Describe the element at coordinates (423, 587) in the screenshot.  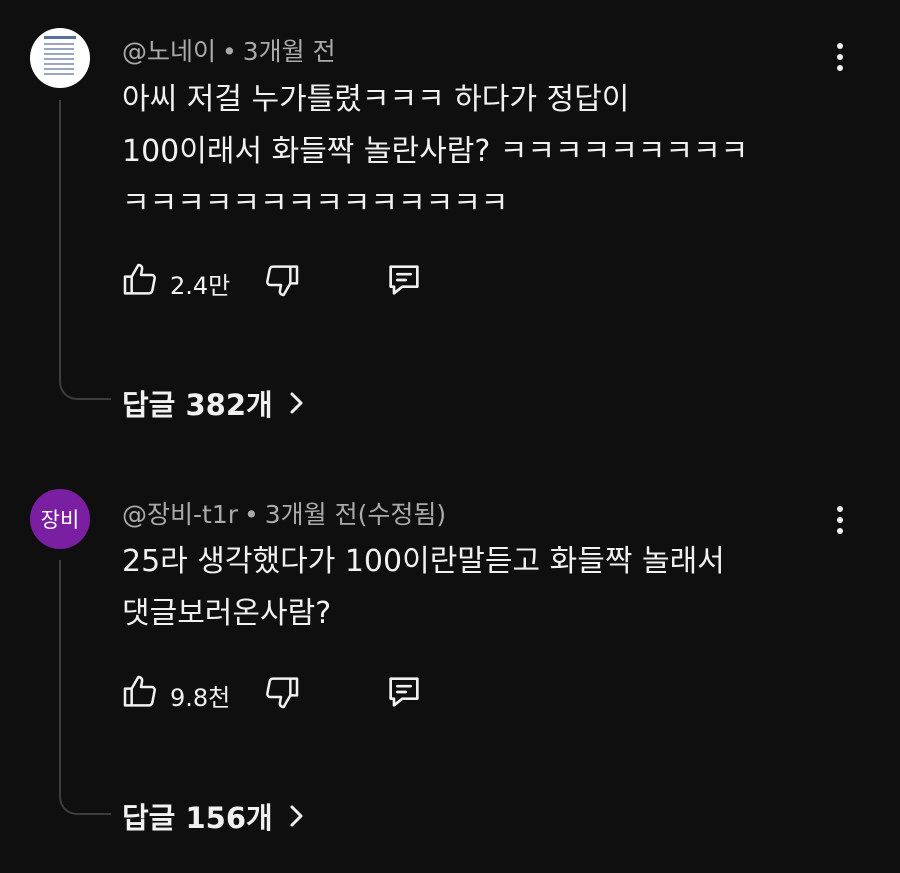
I see `comment-text: 25라 생각했다가 100이란말듣고 화들짝 놀래서 댓글보러온사람?` at that location.